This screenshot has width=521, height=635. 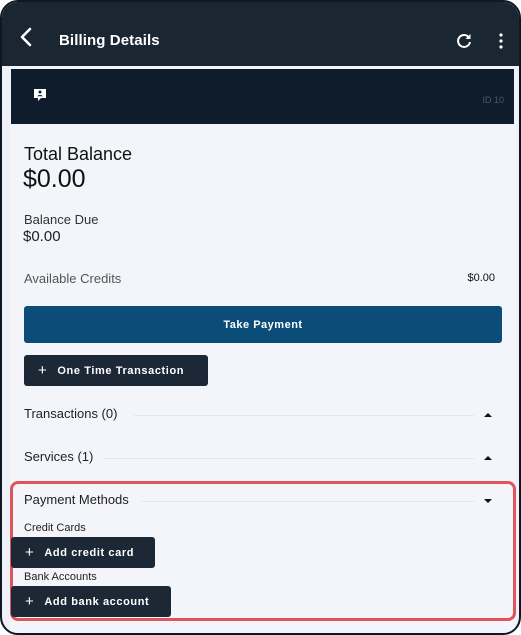 I want to click on account-id: ID 10, so click(x=493, y=100).